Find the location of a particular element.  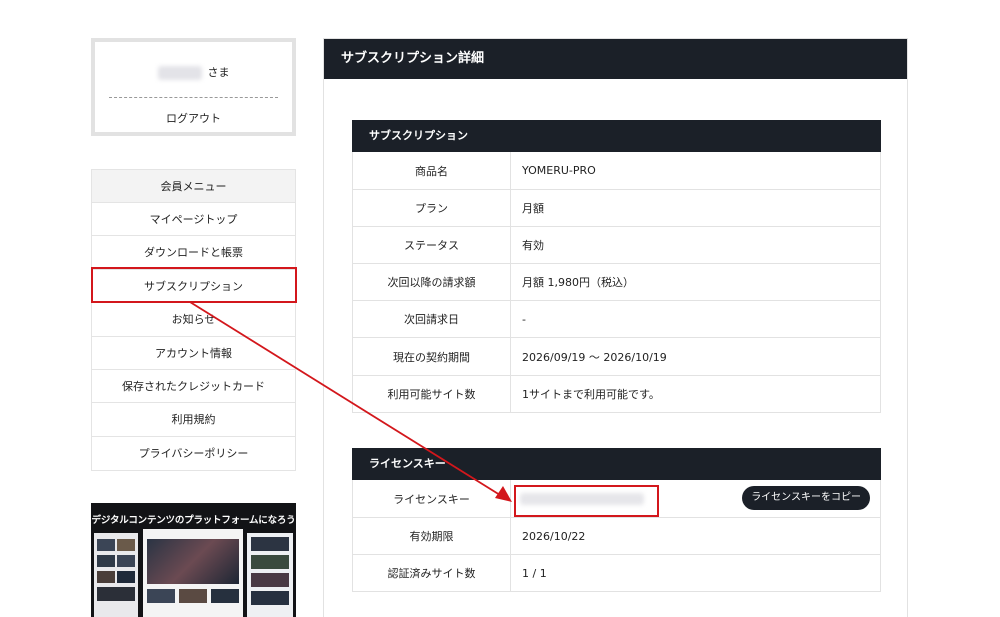

row-value: 月額 1,980円（税込） is located at coordinates (578, 283).